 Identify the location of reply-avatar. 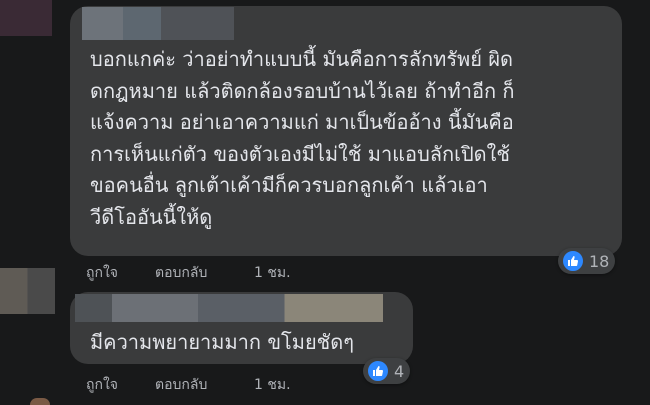
(27, 291).